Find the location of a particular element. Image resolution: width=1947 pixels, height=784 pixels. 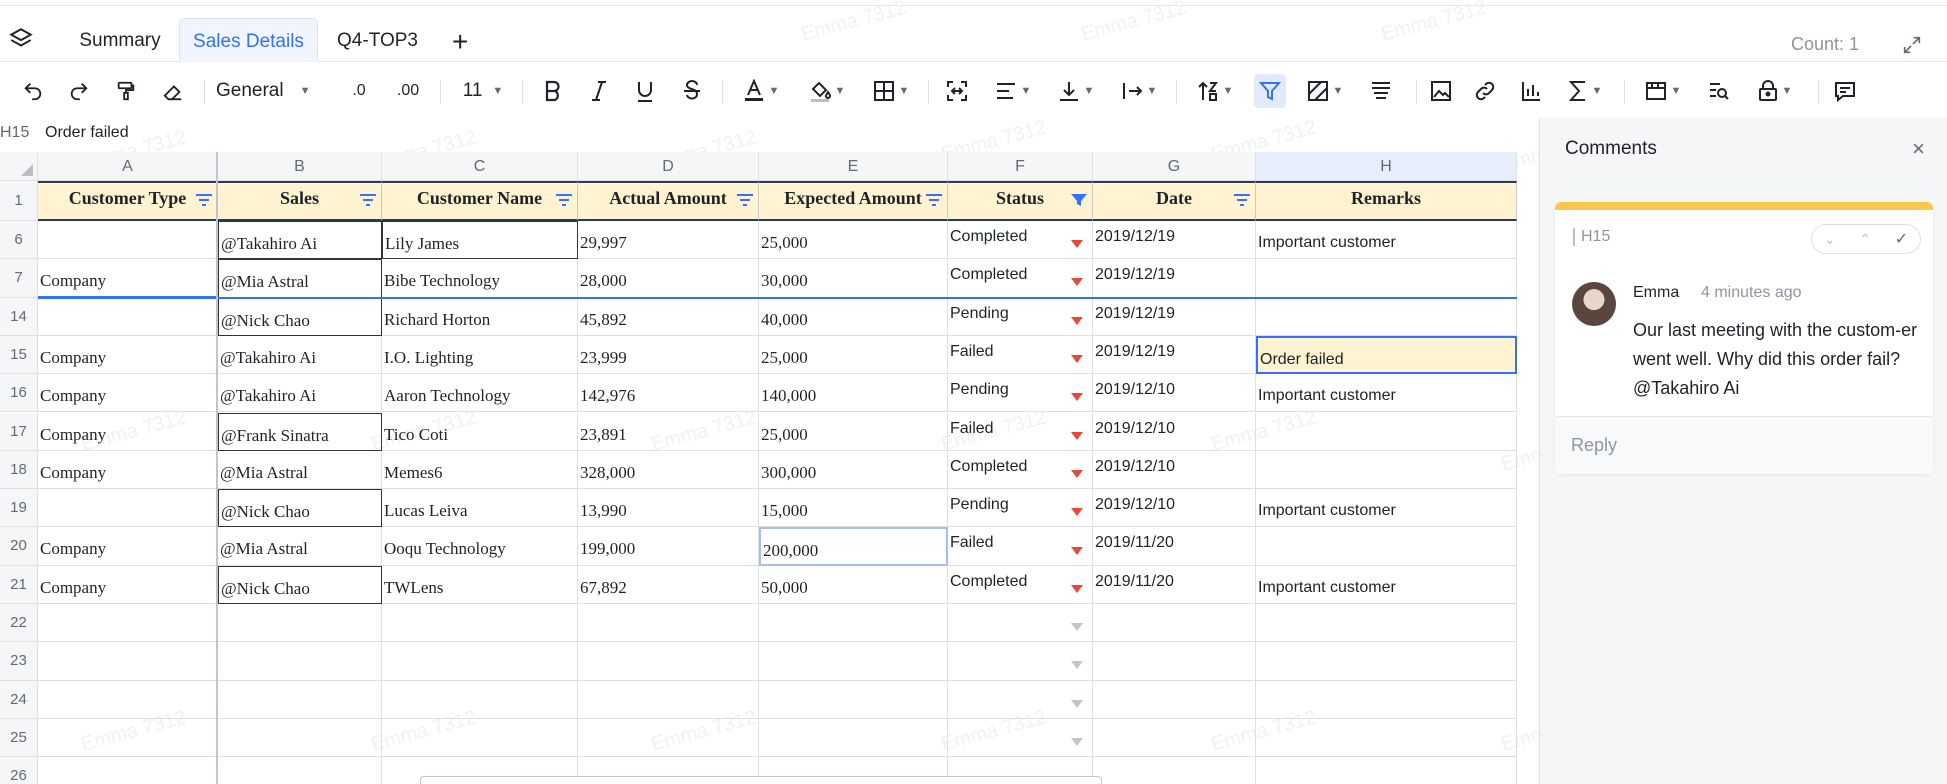

header-cell: Status is located at coordinates (1020, 201).